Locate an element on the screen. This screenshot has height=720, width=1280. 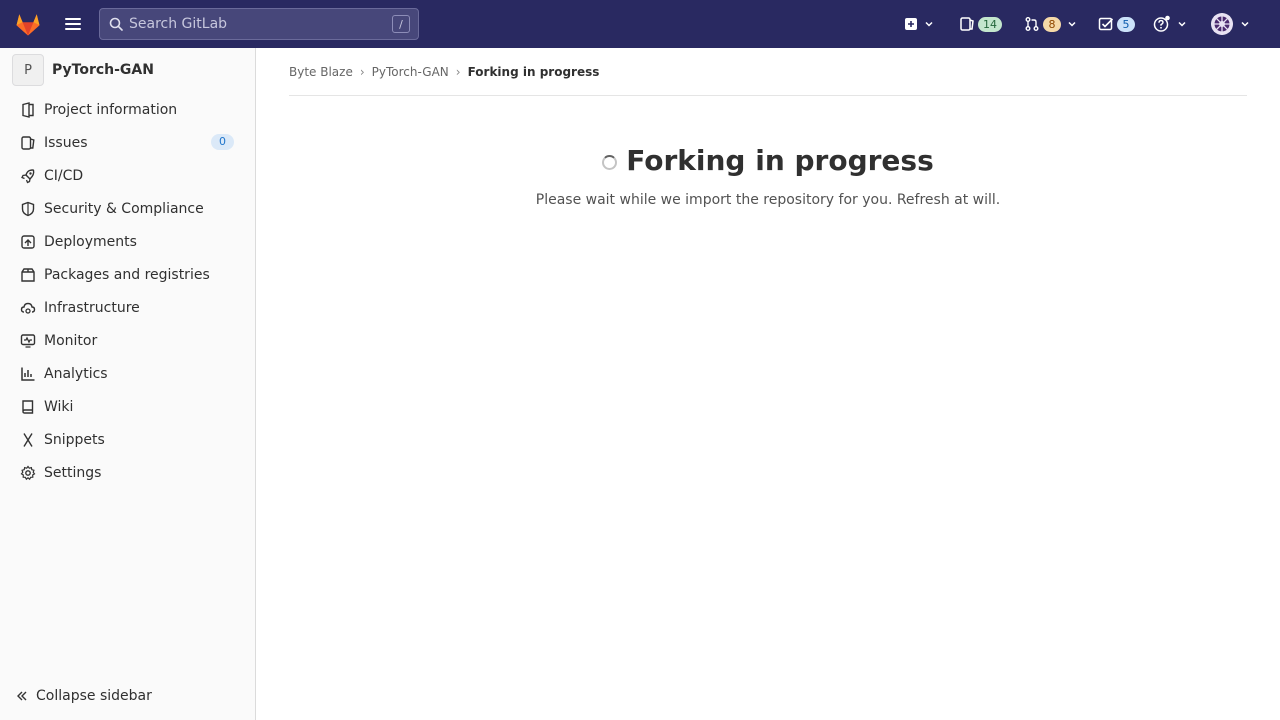
merge-requests-dropdown: 8 is located at coordinates (1050, 24).